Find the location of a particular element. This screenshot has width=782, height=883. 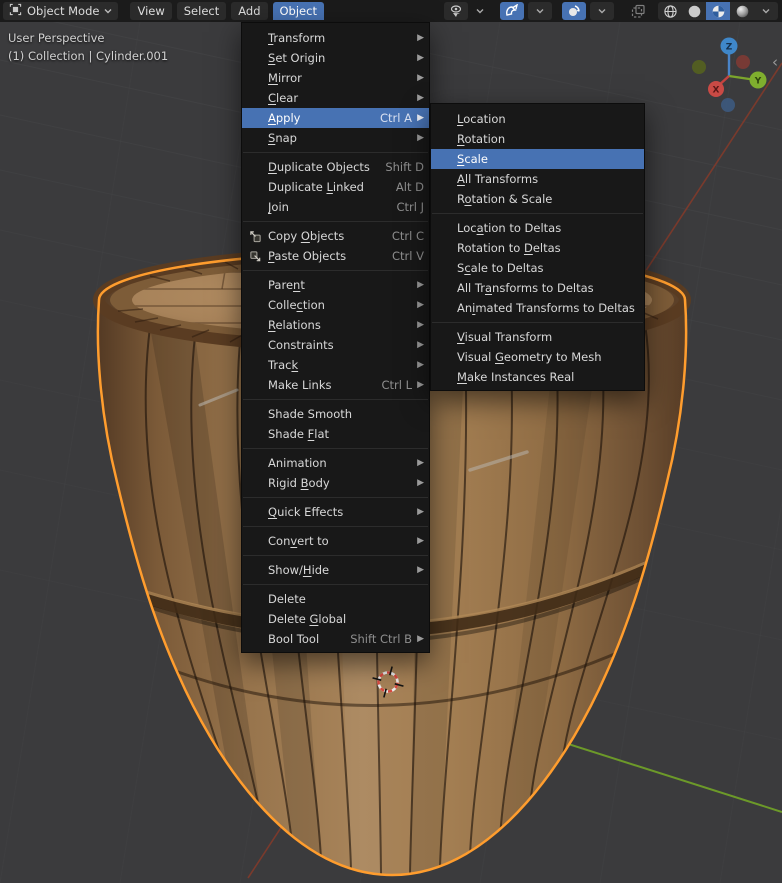

menu-item-transform: Transform ▶ is located at coordinates (335, 38).